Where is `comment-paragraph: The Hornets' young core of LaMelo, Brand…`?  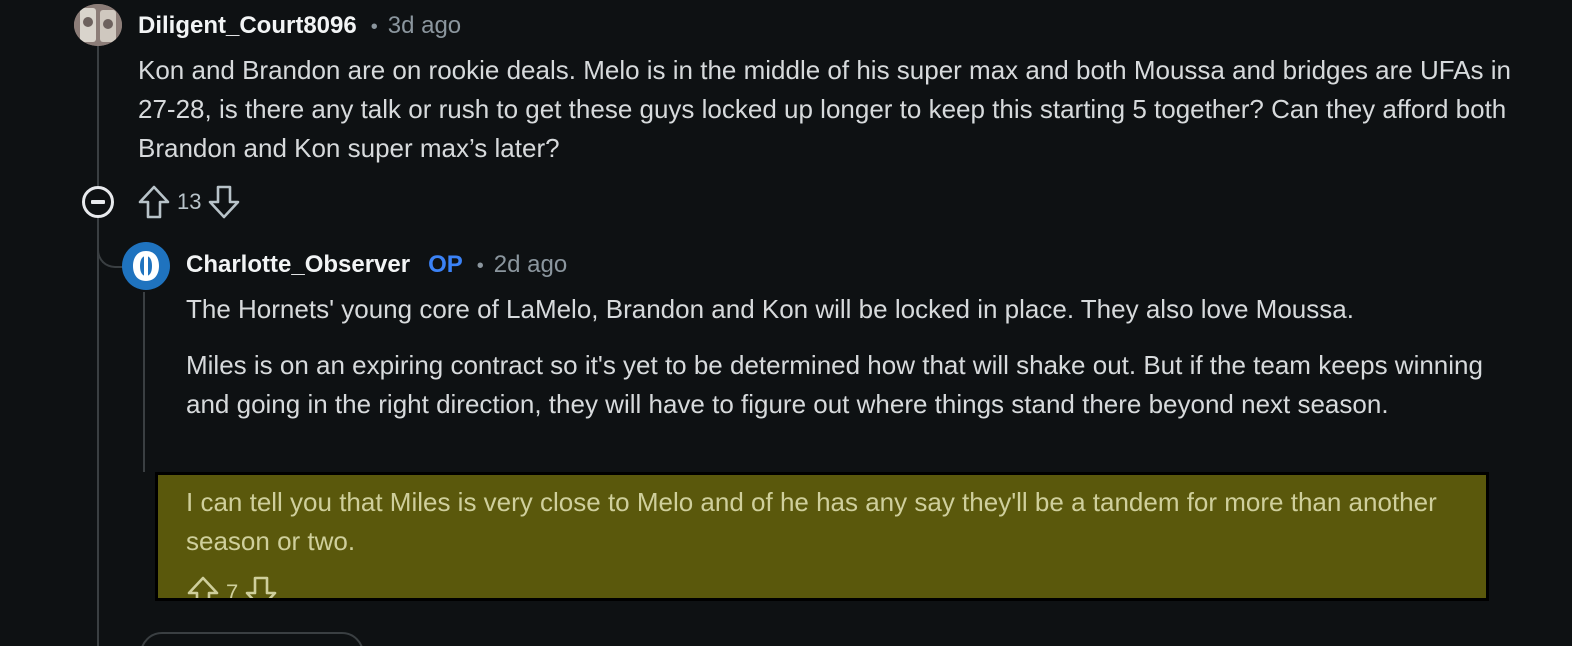 comment-paragraph: The Hornets' young core of LaMelo, Brand… is located at coordinates (770, 309).